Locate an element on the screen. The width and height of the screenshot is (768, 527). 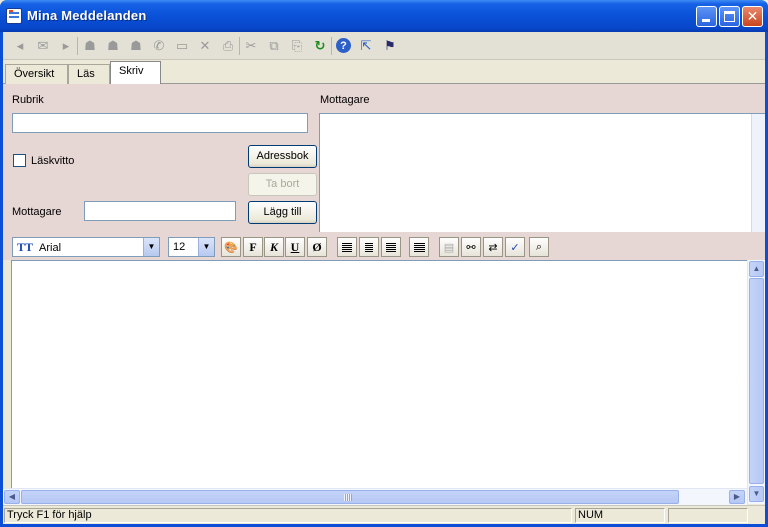
delete-icon: ✕ is located at coordinates (205, 46).